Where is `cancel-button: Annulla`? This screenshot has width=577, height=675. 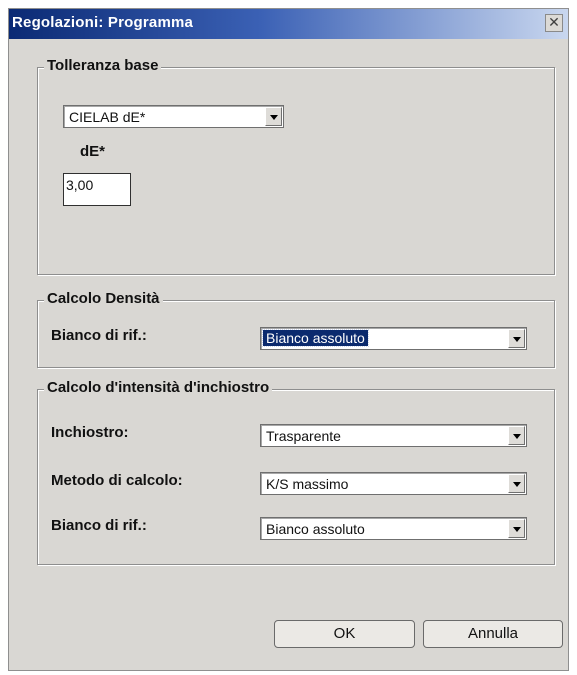 cancel-button: Annulla is located at coordinates (493, 634).